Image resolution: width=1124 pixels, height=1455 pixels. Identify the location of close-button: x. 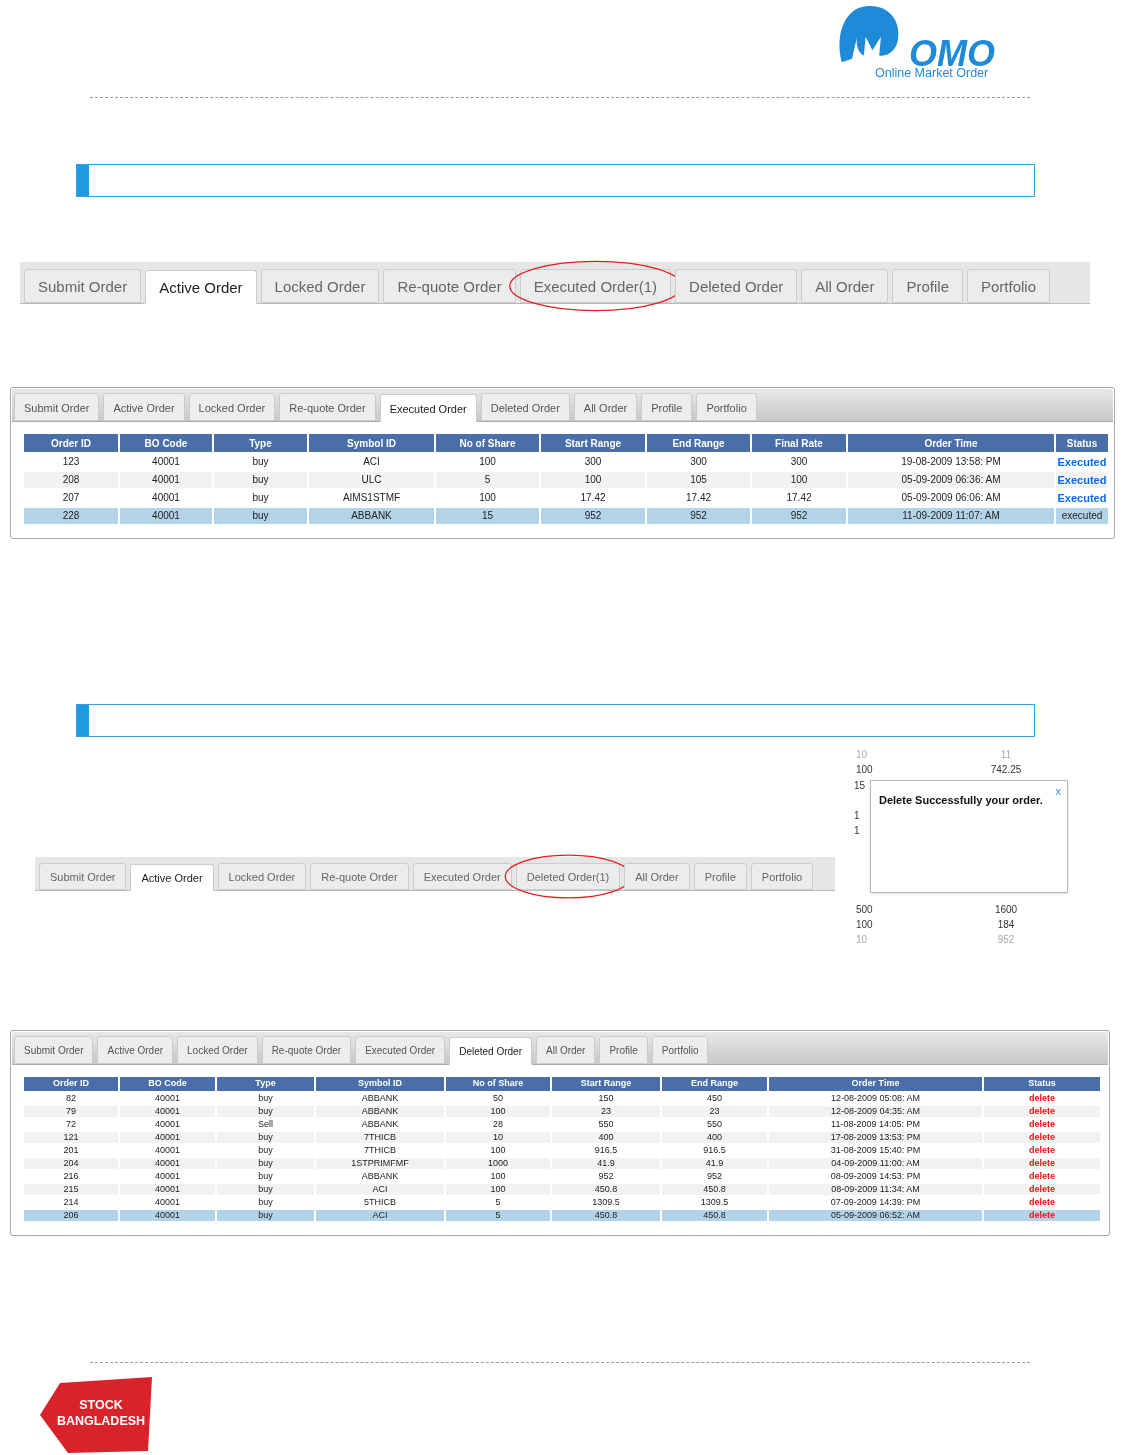
(1058, 791).